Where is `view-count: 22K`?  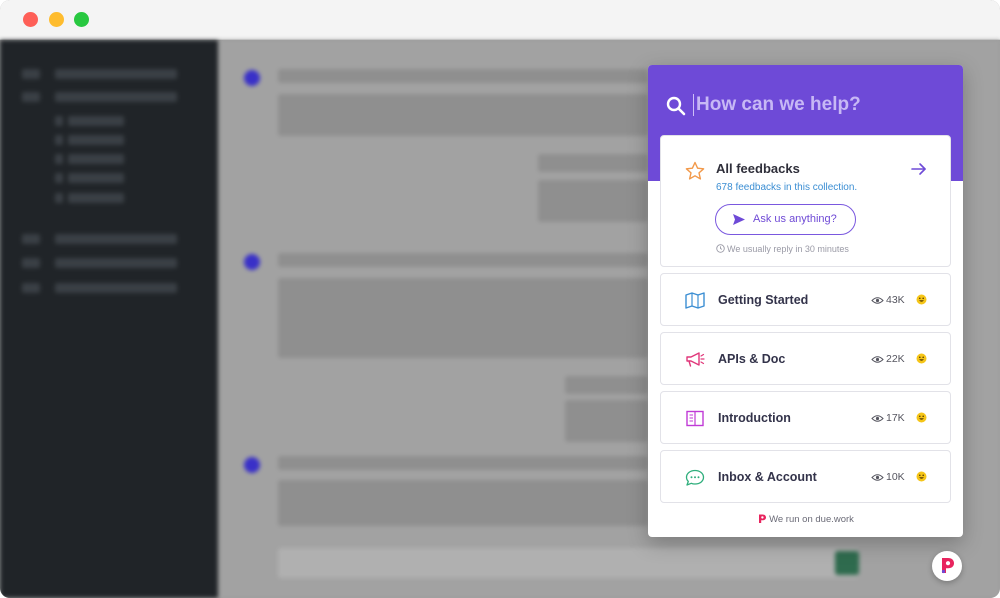 view-count: 22K is located at coordinates (895, 359).